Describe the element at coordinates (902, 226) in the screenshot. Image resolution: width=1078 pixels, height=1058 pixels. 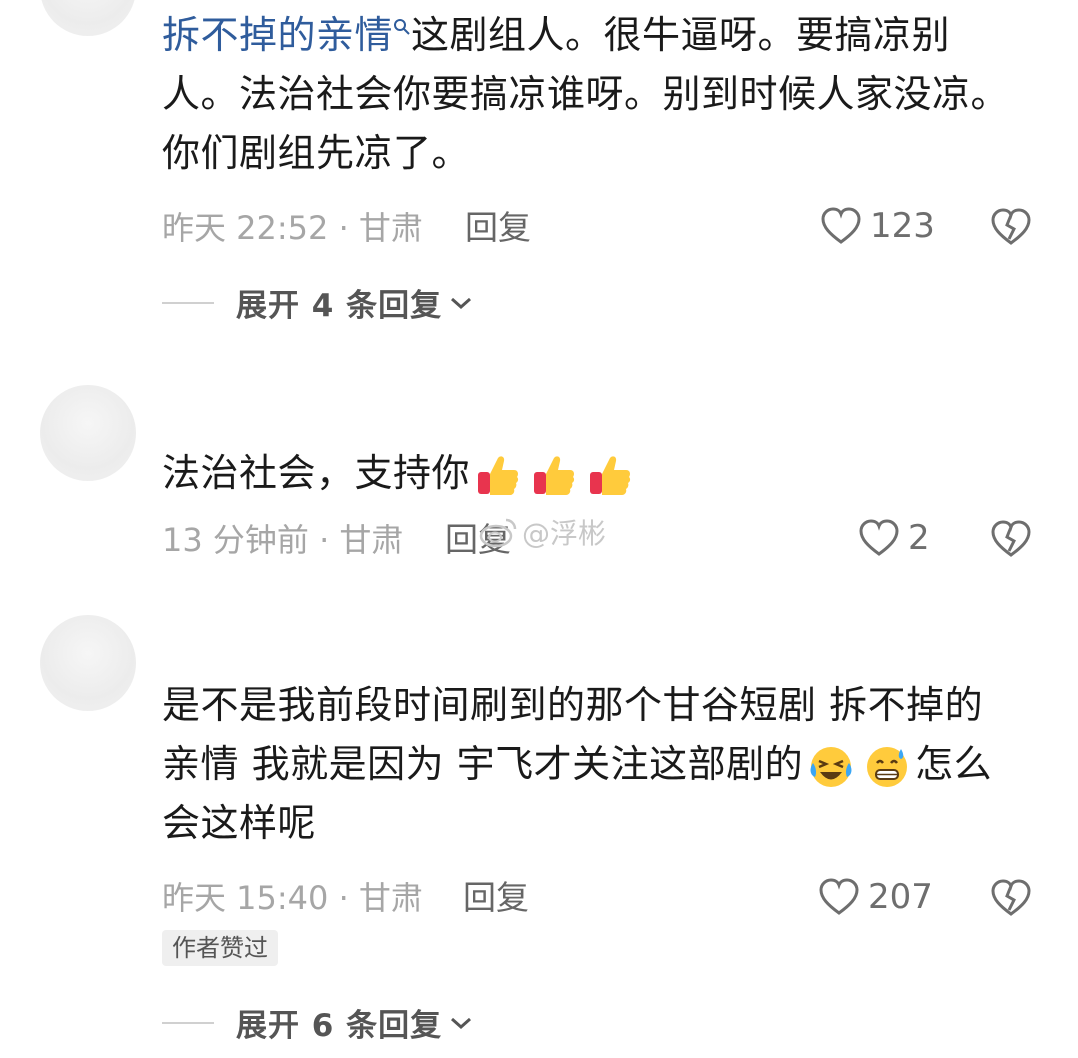
I see `like-count: 123` at that location.